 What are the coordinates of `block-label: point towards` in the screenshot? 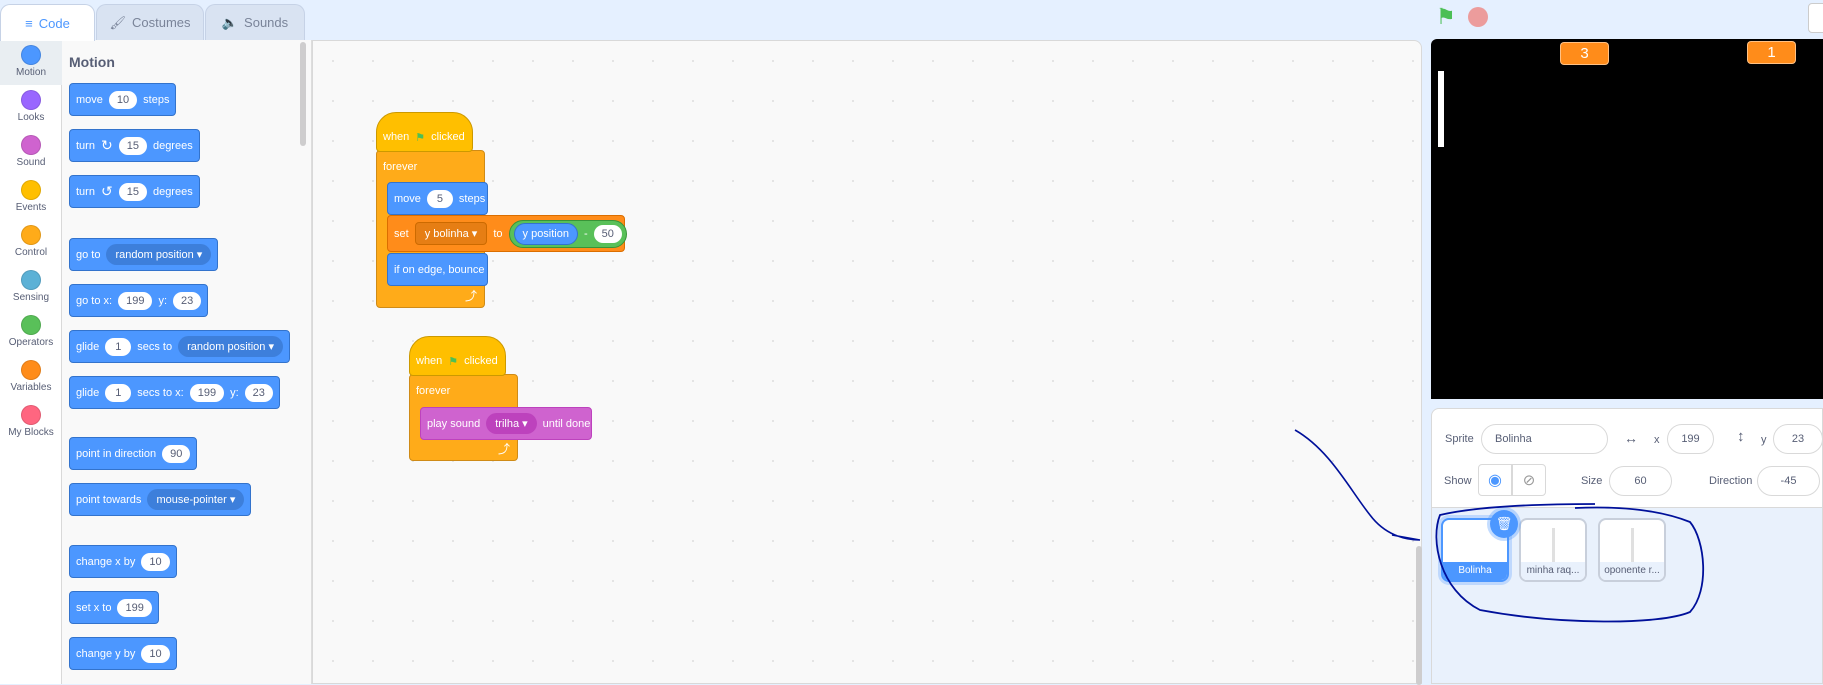 It's located at (109, 499).